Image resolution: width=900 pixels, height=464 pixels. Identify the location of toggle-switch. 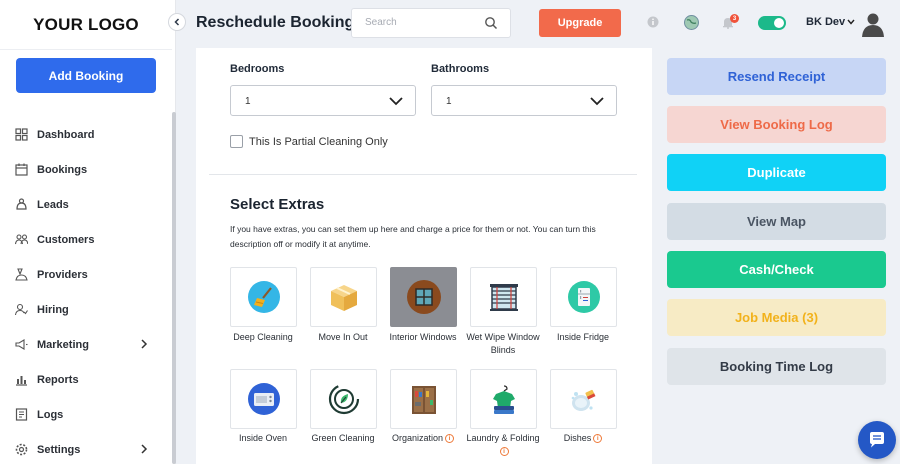
(772, 23).